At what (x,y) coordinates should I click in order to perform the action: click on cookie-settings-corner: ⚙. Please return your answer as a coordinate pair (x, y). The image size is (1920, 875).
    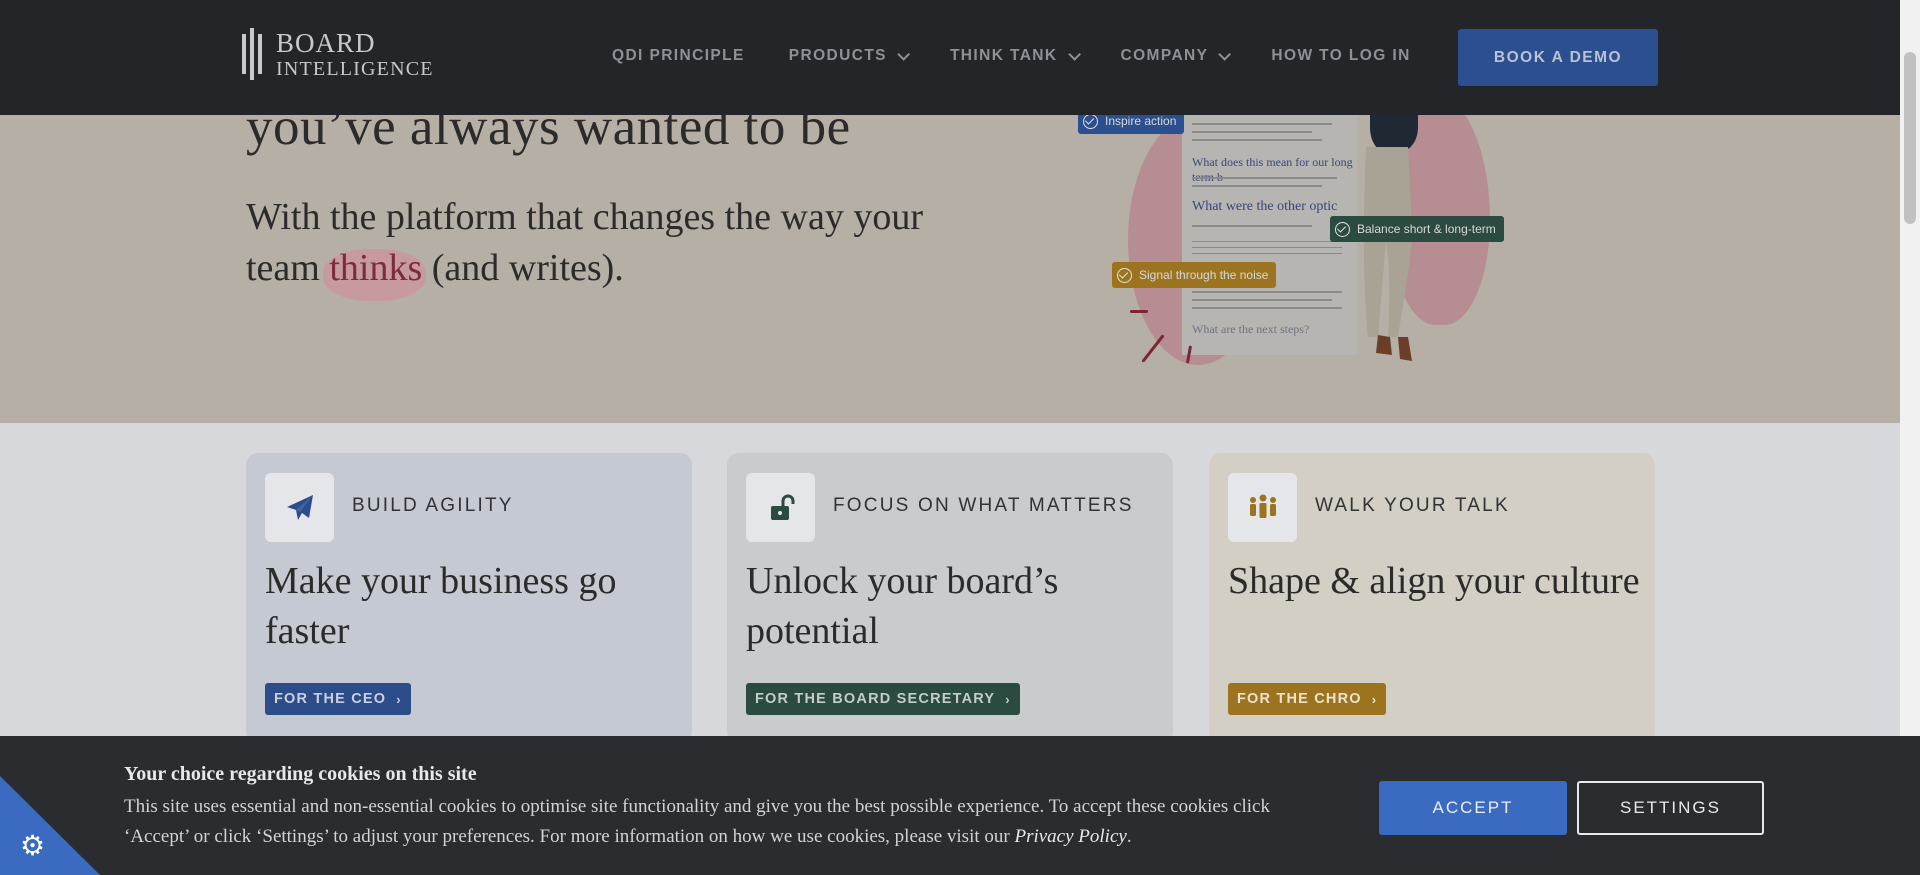
    Looking at the image, I should click on (50, 825).